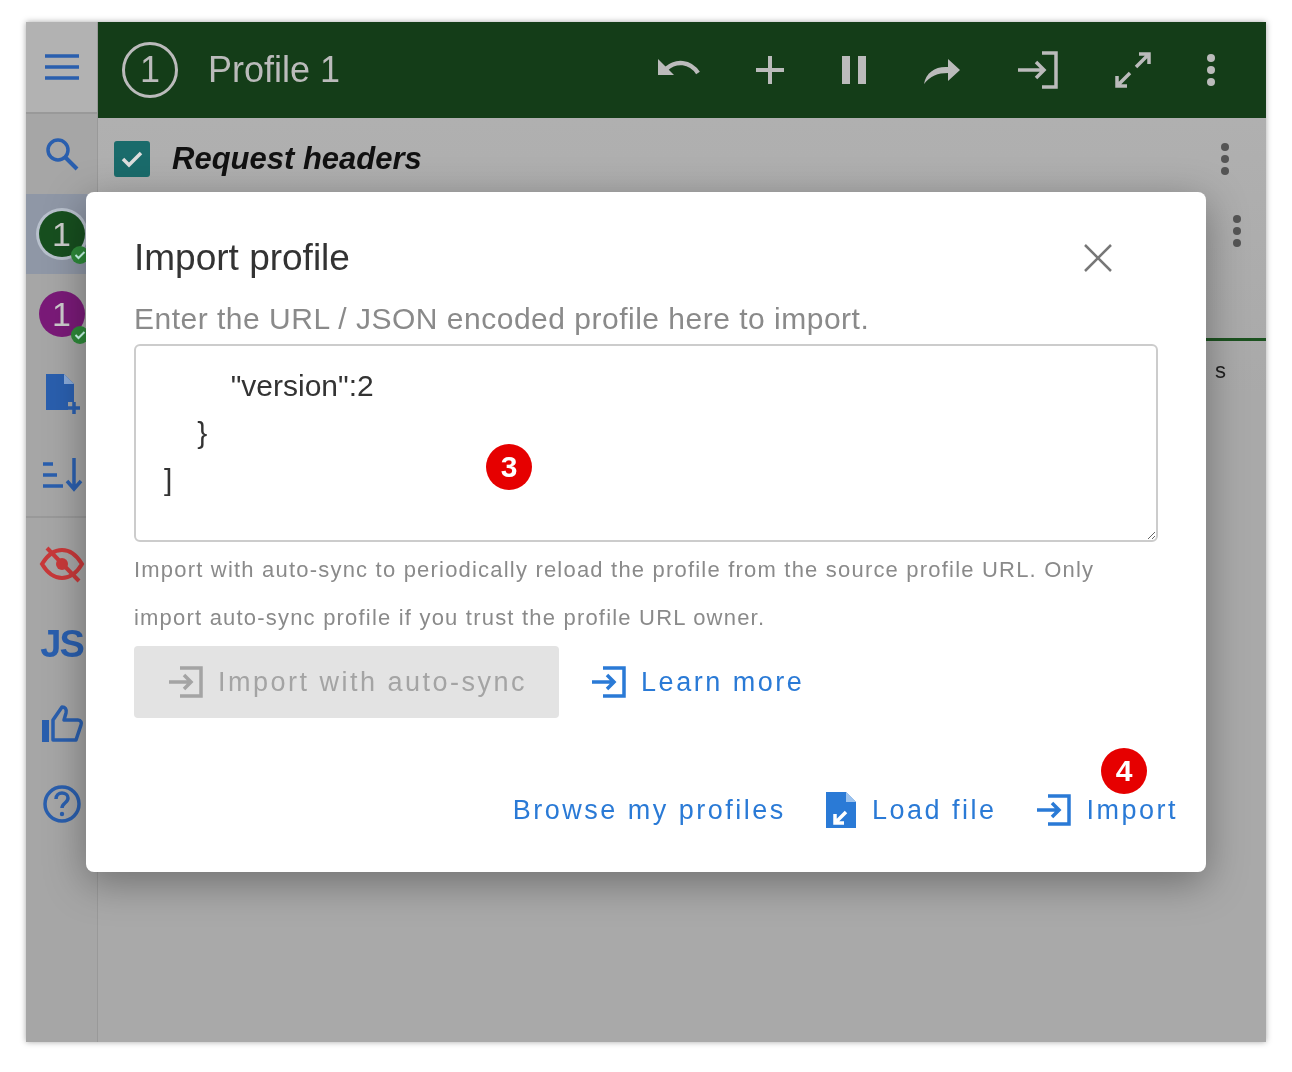 Image resolution: width=1292 pixels, height=1072 pixels. Describe the element at coordinates (615, 594) in the screenshot. I see `help-text: Import with auto-sync to periodically reload the profile from the source profile URL. Only import auto-sync profile if you trust the profile URL owner.` at that location.